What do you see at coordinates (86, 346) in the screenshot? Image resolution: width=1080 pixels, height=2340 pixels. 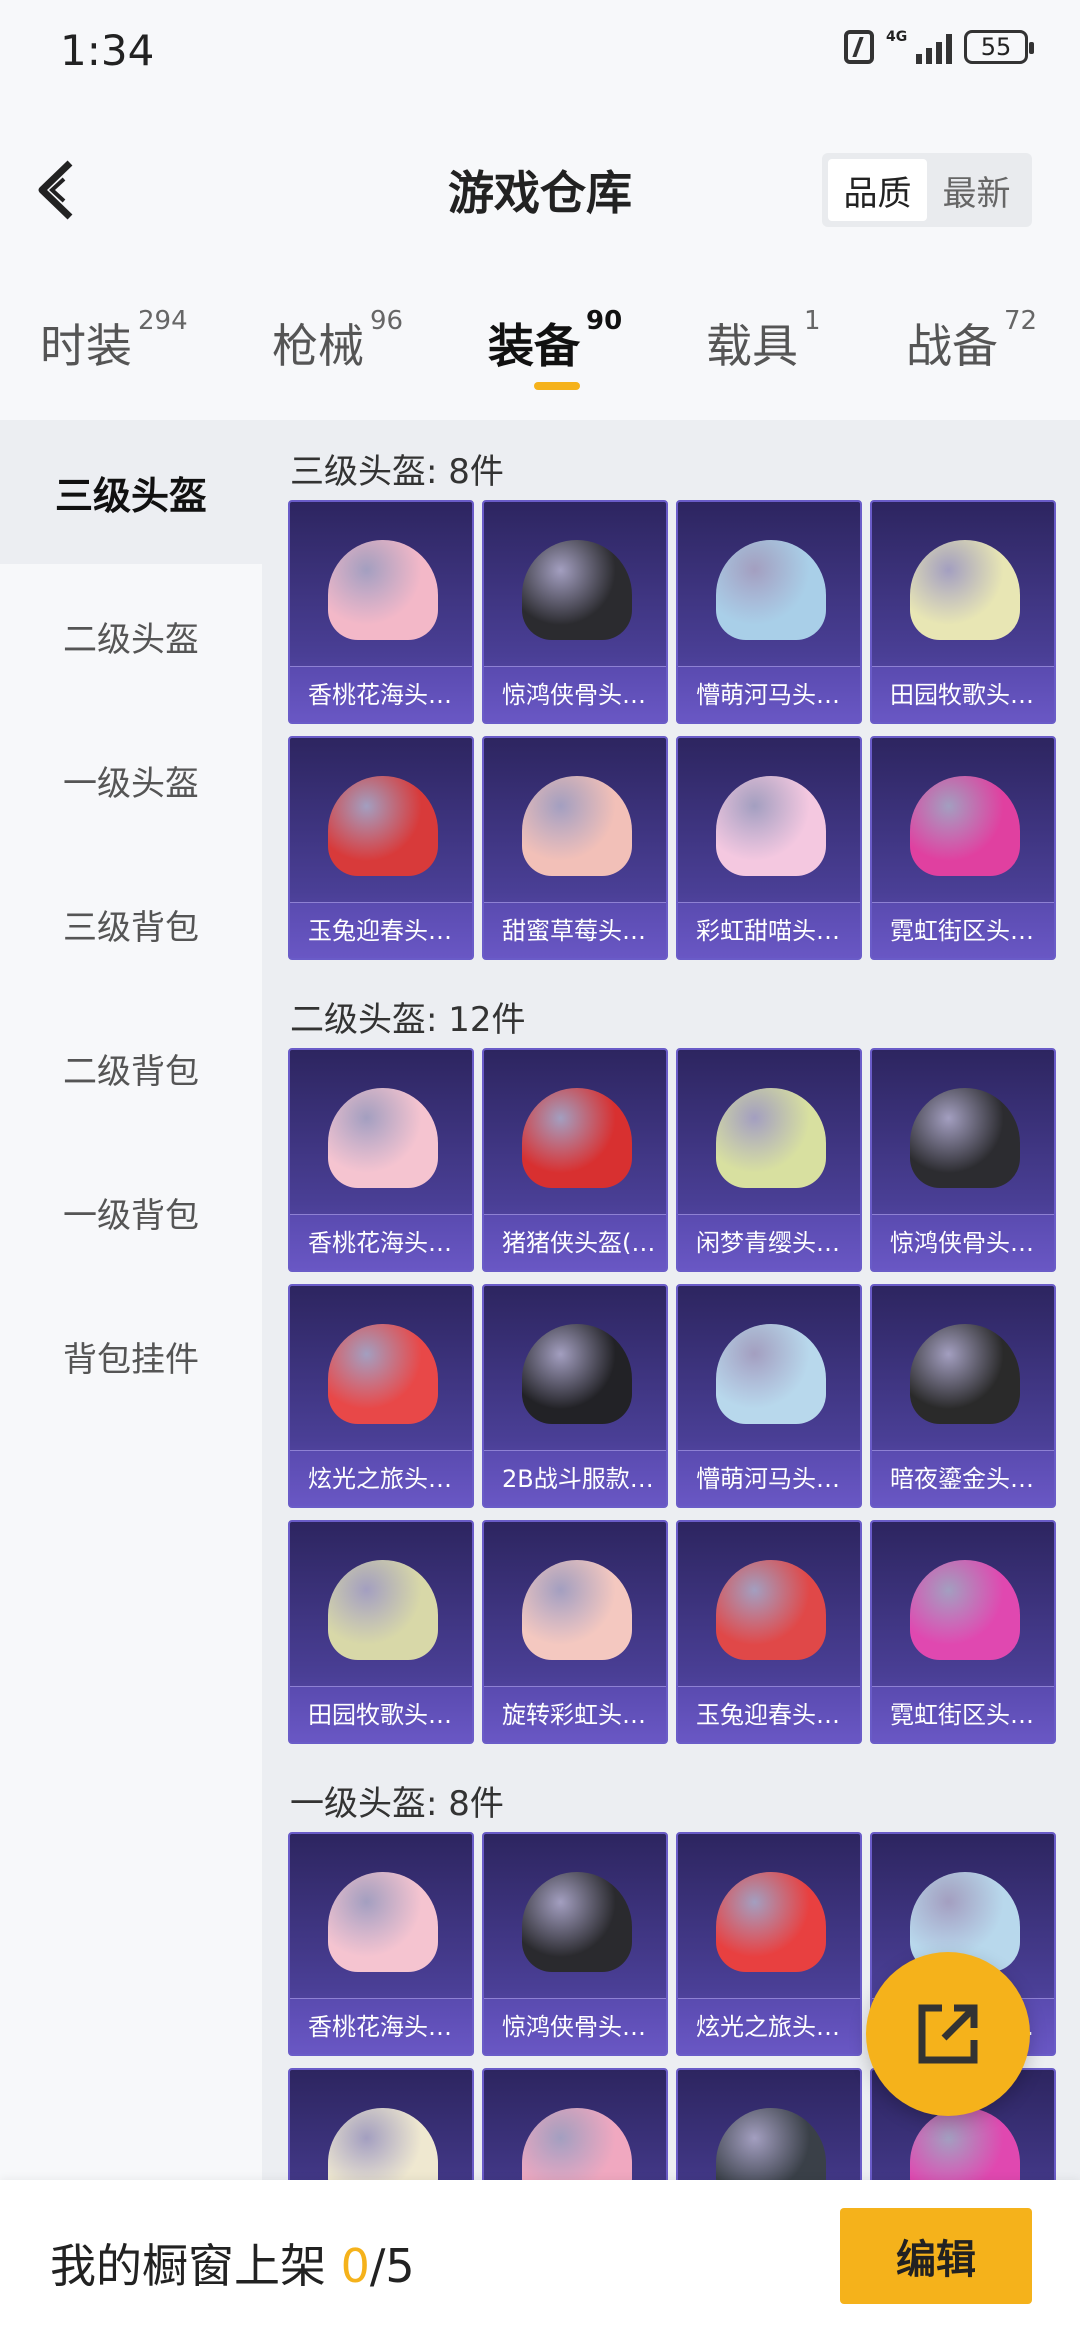 I see `tab-label: 时装` at bounding box center [86, 346].